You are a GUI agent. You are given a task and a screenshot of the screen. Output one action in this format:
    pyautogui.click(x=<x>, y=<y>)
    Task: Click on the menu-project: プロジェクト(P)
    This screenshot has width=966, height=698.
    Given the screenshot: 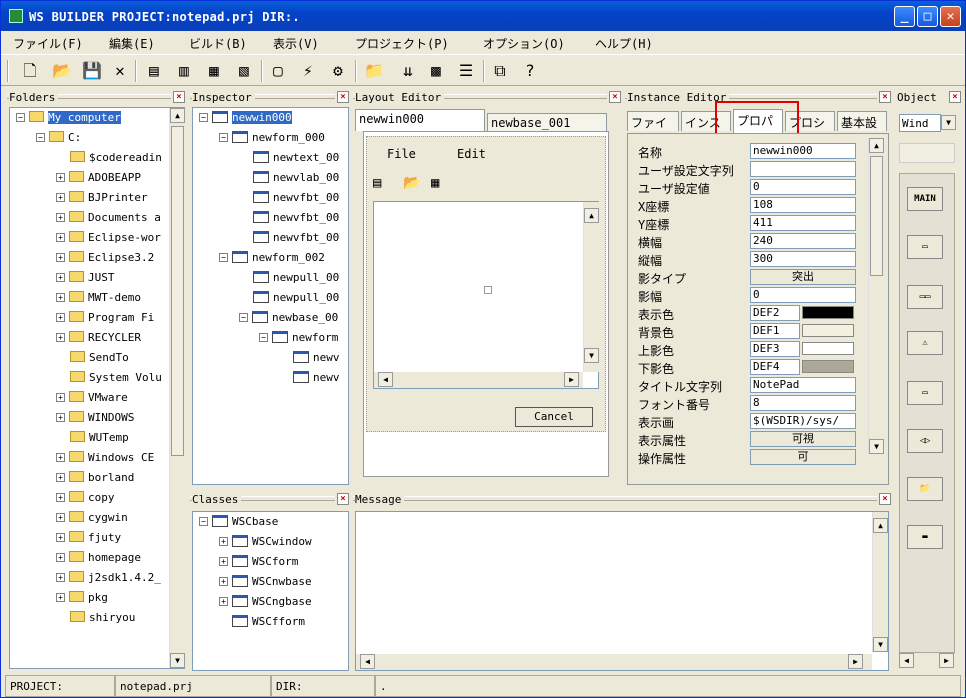 What is the action you would take?
    pyautogui.click(x=402, y=43)
    